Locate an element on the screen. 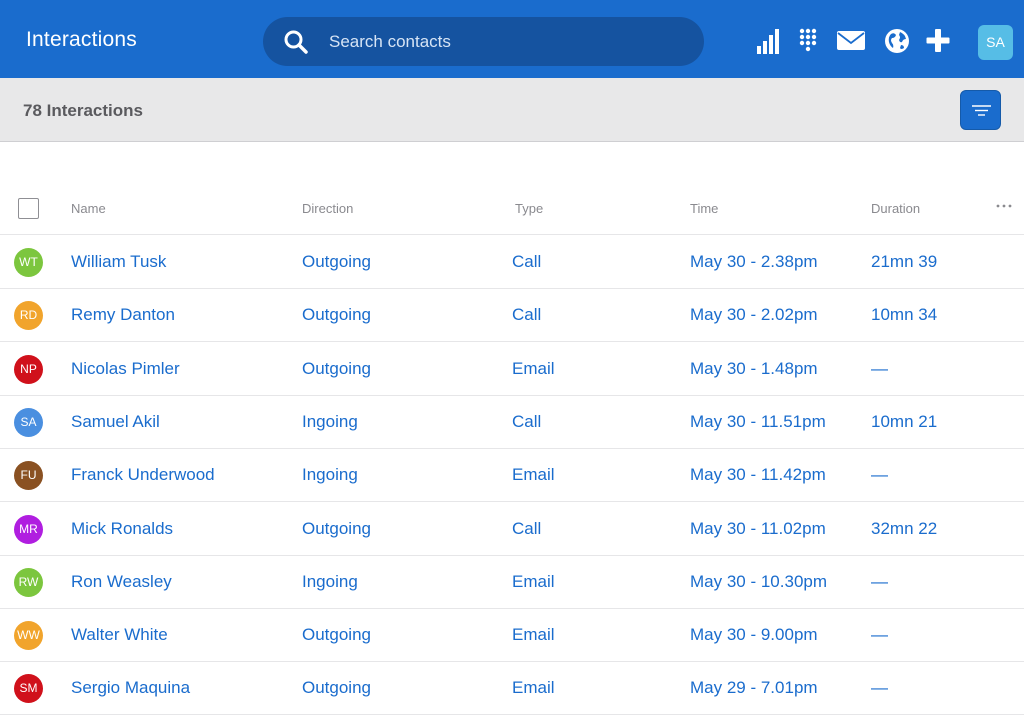  filter-button is located at coordinates (980, 110).